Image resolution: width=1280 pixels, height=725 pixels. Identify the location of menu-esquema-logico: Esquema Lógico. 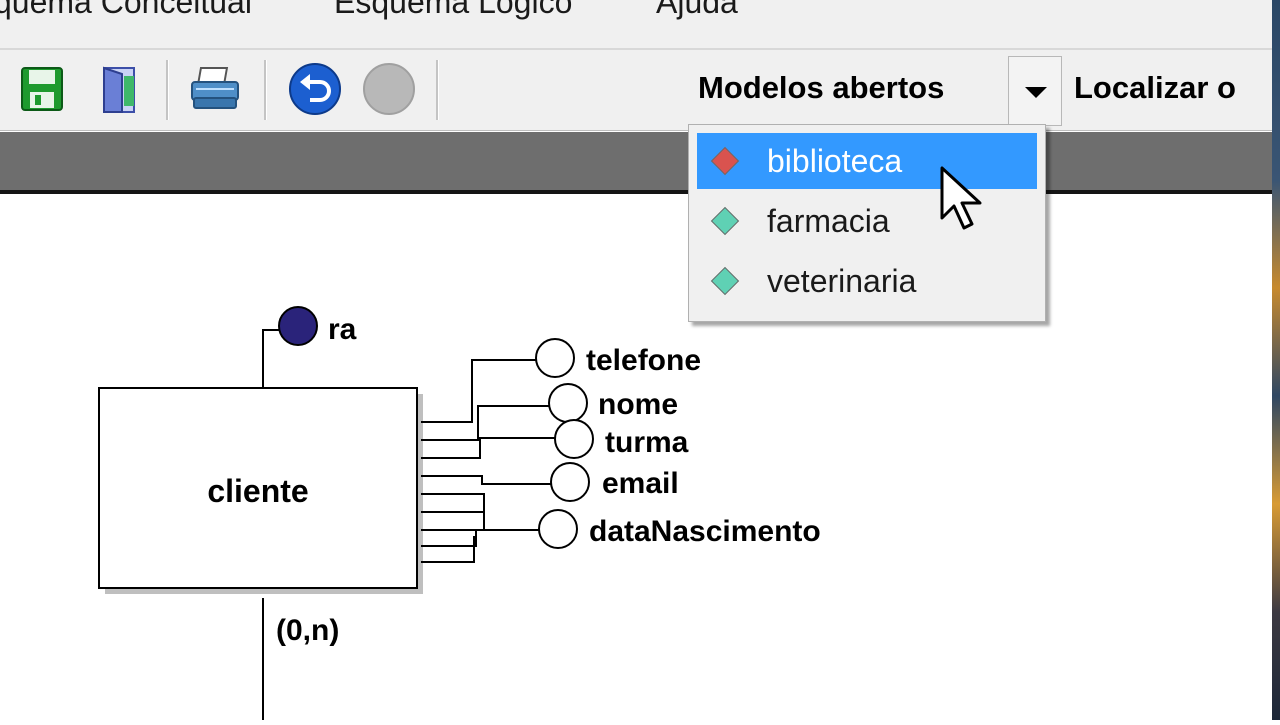
(453, 10).